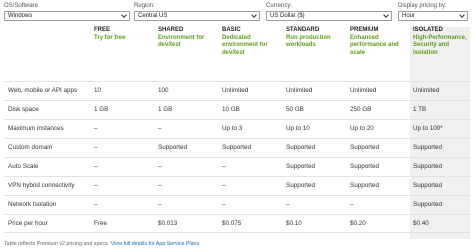 The width and height of the screenshot is (474, 251). Describe the element at coordinates (110, 37) in the screenshot. I see `tier-description: Try for free` at that location.